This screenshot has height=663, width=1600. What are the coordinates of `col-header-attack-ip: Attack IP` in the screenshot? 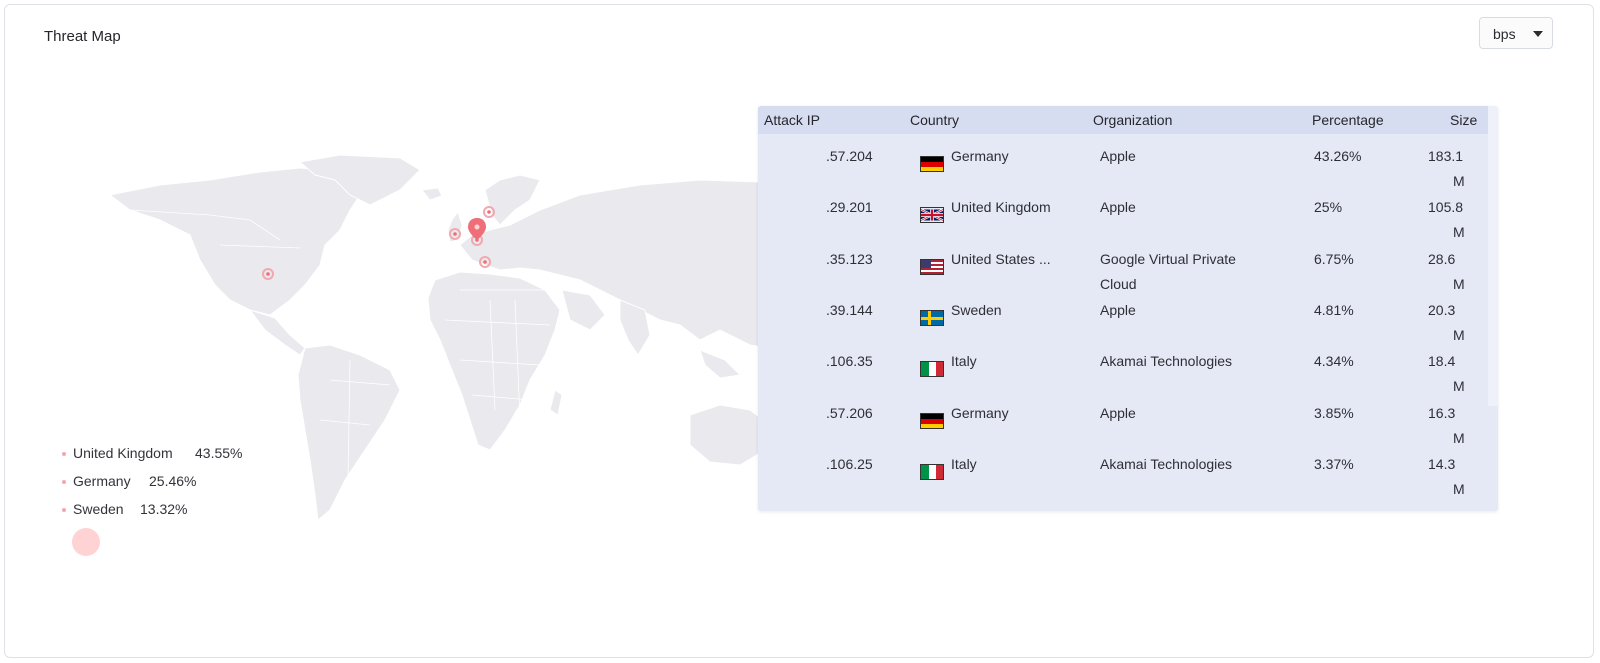 It's located at (792, 120).